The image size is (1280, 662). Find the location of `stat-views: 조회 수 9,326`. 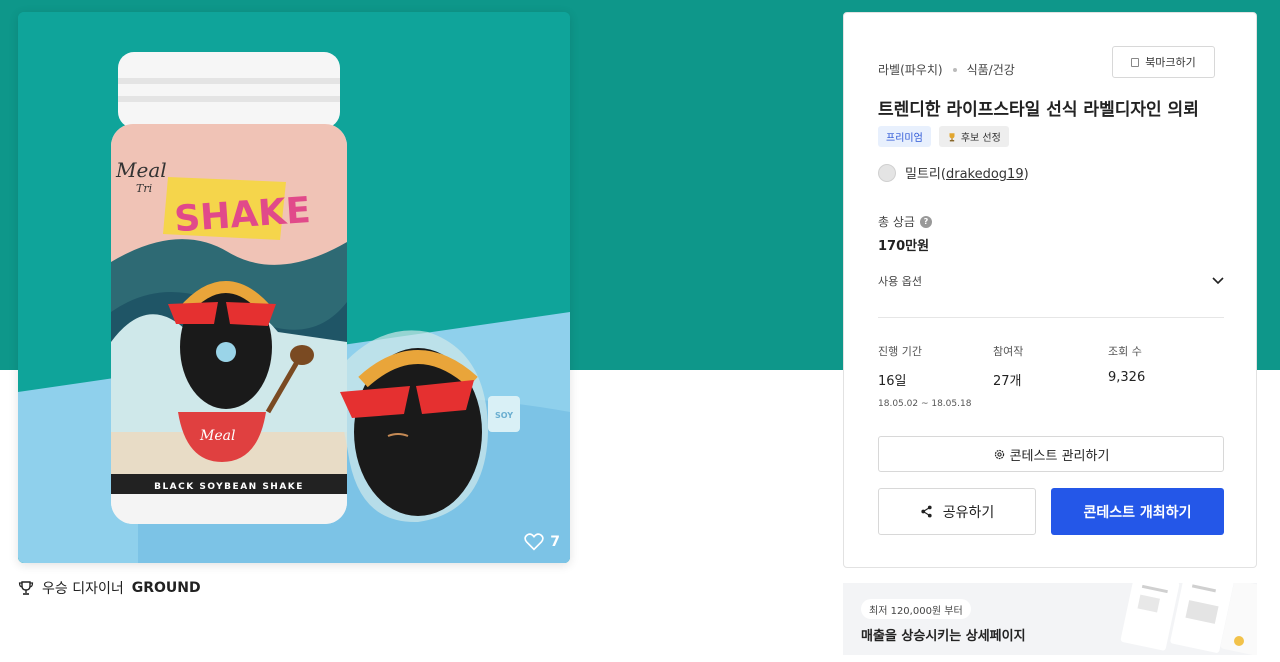

stat-views: 조회 수 9,326 is located at coordinates (1165, 376).